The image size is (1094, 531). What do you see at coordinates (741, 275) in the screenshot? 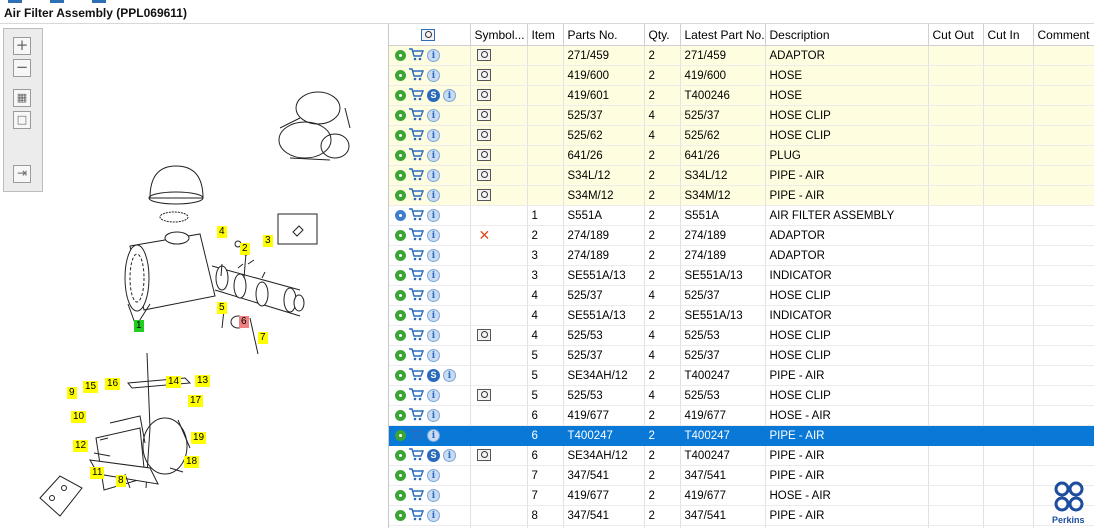
I see `table-row: i 3 SE551A/13 2 SE551A/13 INDICATOR` at bounding box center [741, 275].